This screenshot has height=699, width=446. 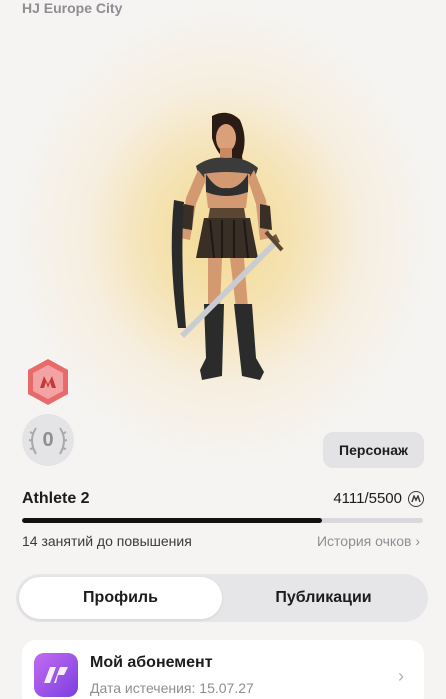 I want to click on subscription-logo-icon, so click(x=56, y=675).